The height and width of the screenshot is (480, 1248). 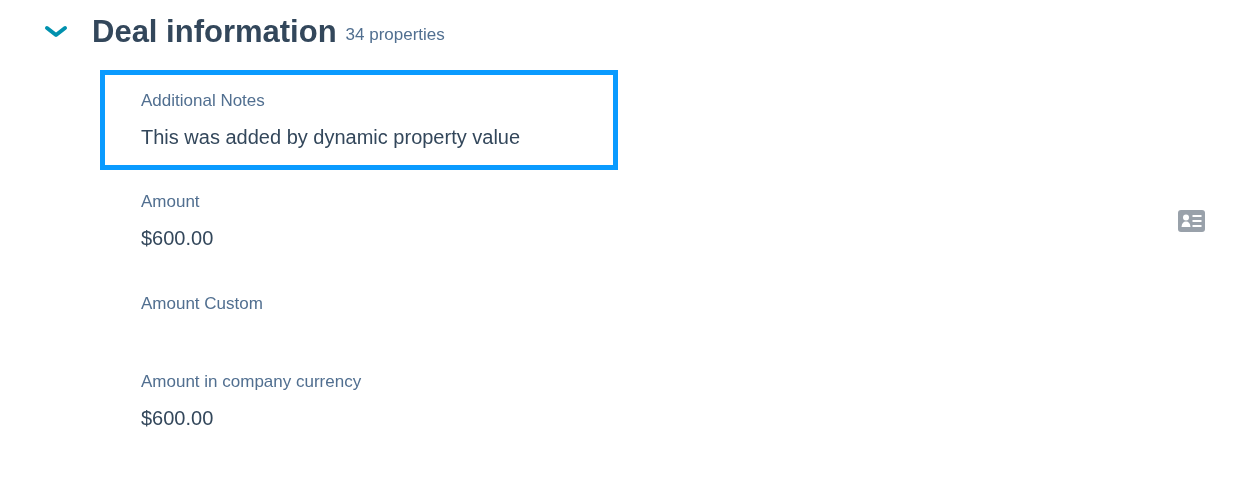 I want to click on chevron-icon, so click(x=56, y=32).